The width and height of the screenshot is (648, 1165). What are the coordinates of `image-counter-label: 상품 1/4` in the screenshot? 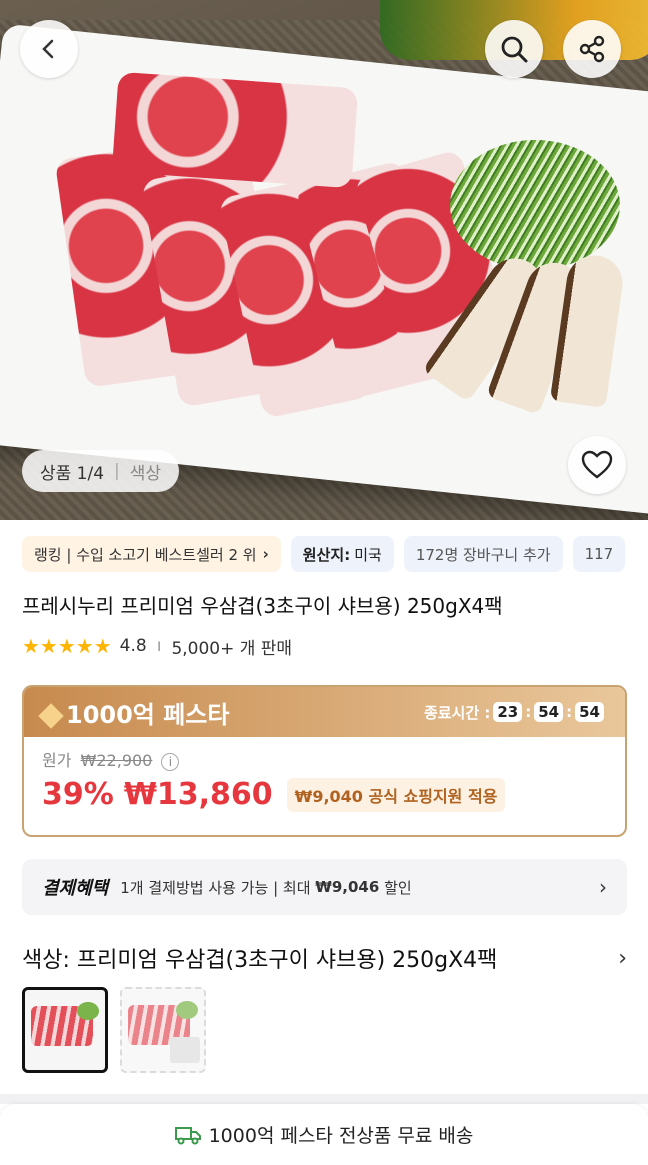 It's located at (72, 473).